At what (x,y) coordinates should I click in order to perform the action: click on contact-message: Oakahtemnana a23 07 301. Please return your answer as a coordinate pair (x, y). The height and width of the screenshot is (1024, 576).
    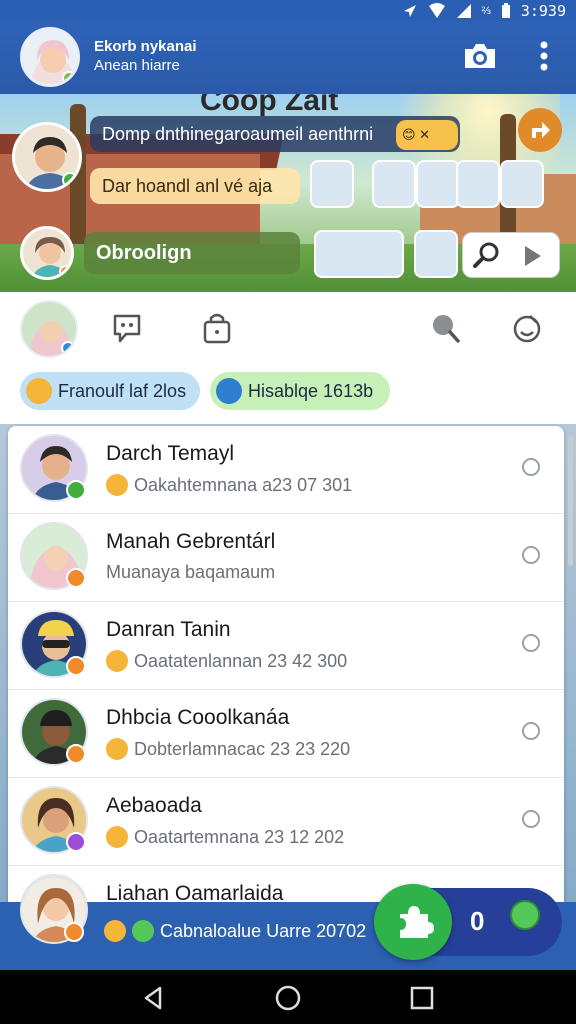
    Looking at the image, I should click on (229, 485).